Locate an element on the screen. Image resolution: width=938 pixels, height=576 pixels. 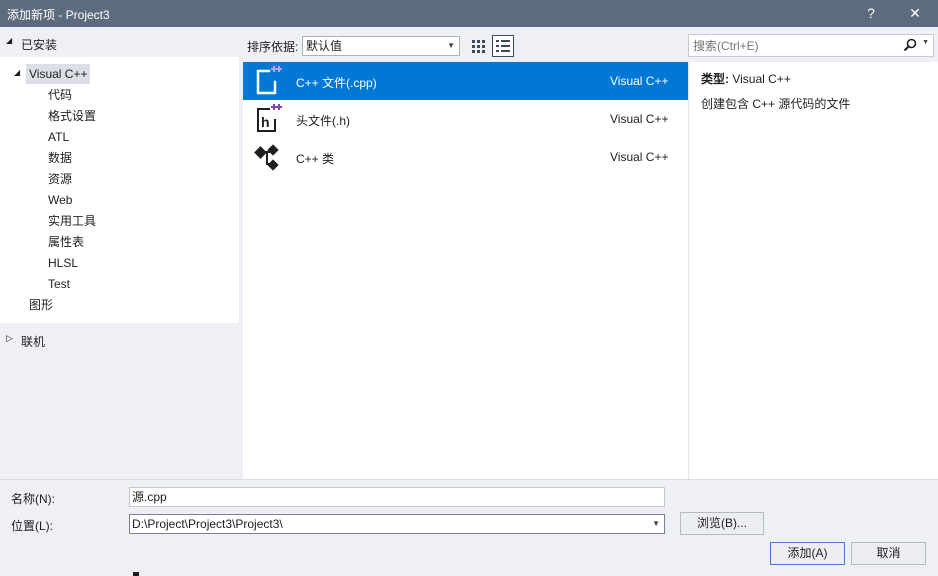
resize-grip is located at coordinates (136, 574).